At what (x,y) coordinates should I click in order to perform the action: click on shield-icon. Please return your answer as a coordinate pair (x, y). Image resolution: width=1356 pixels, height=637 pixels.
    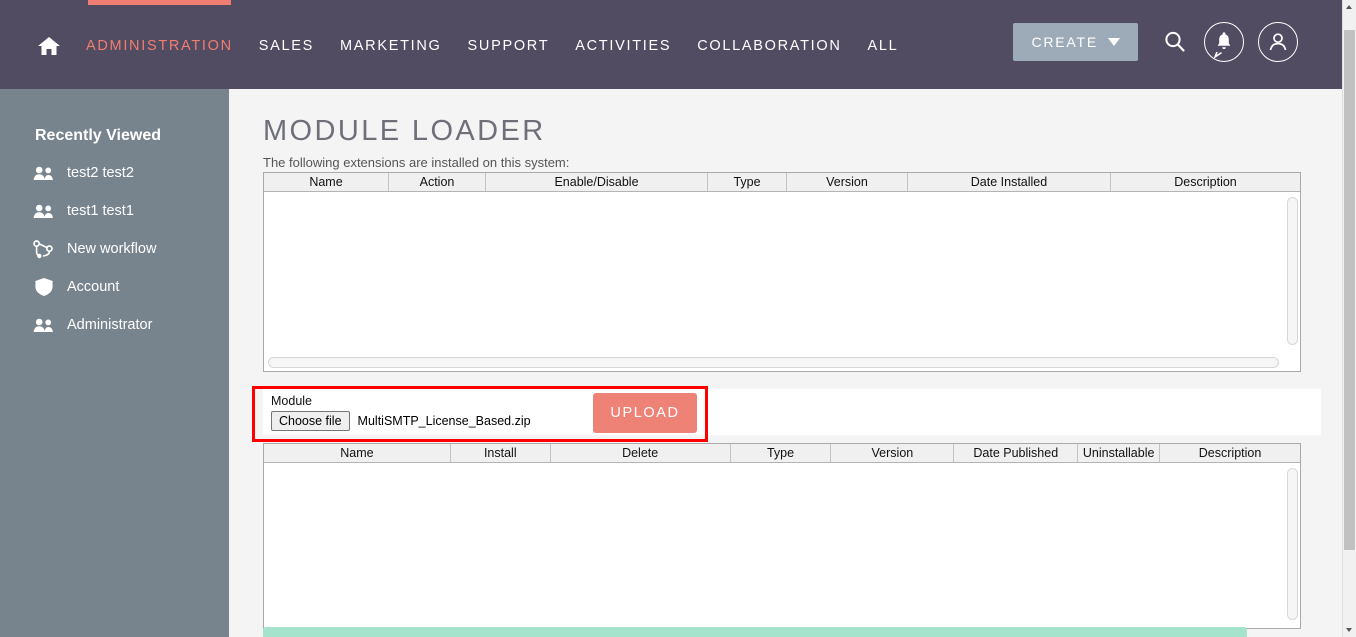
    Looking at the image, I should click on (44, 287).